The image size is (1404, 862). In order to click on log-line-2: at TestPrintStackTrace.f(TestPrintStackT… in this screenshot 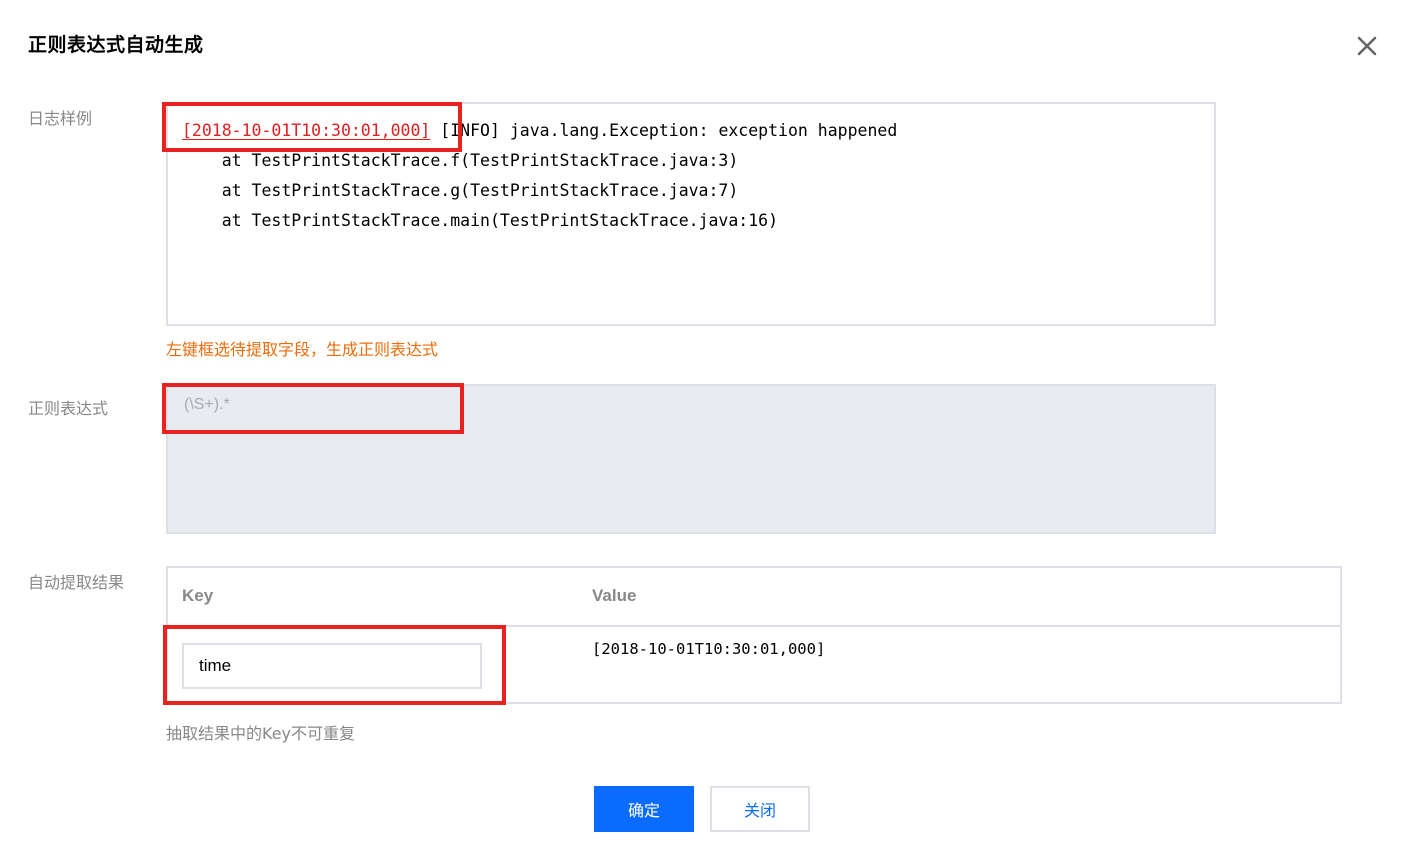, I will do `click(460, 160)`.